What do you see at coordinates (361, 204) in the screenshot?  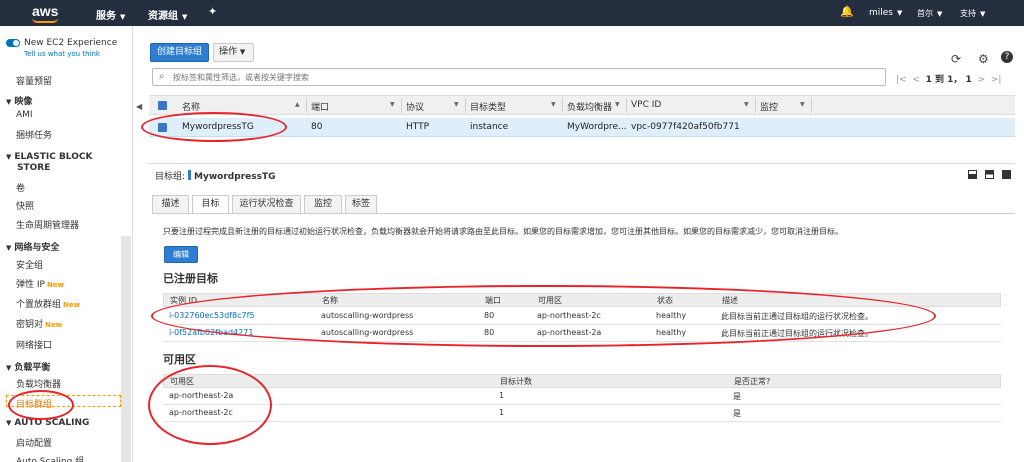 I see `tab-4: 标签` at bounding box center [361, 204].